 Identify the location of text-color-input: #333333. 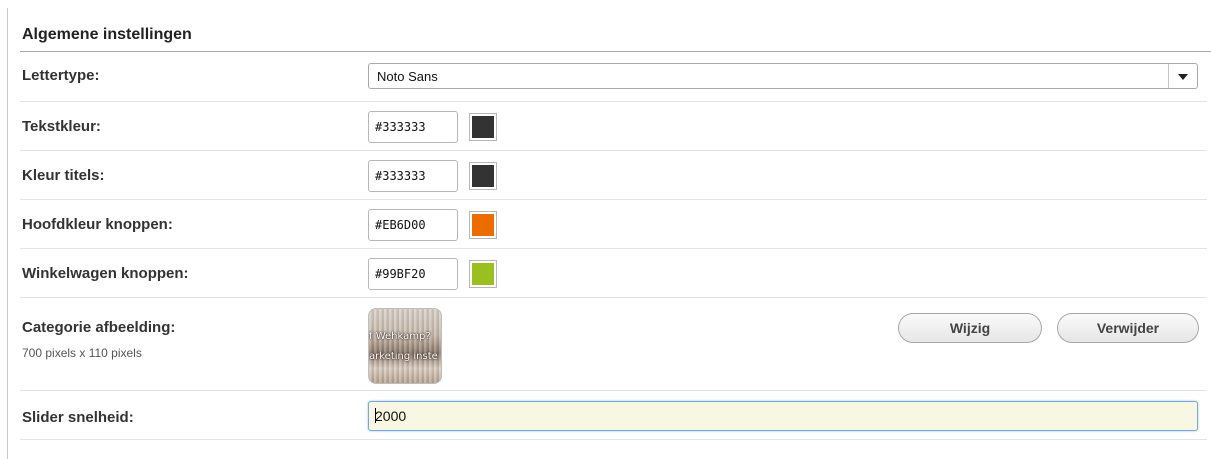
(413, 127).